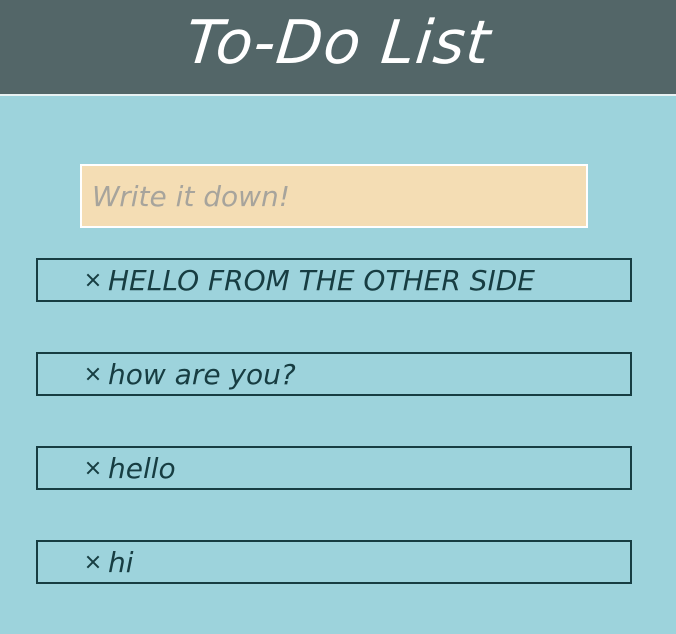 The width and height of the screenshot is (676, 634). What do you see at coordinates (334, 562) in the screenshot?
I see `list-item: hi` at bounding box center [334, 562].